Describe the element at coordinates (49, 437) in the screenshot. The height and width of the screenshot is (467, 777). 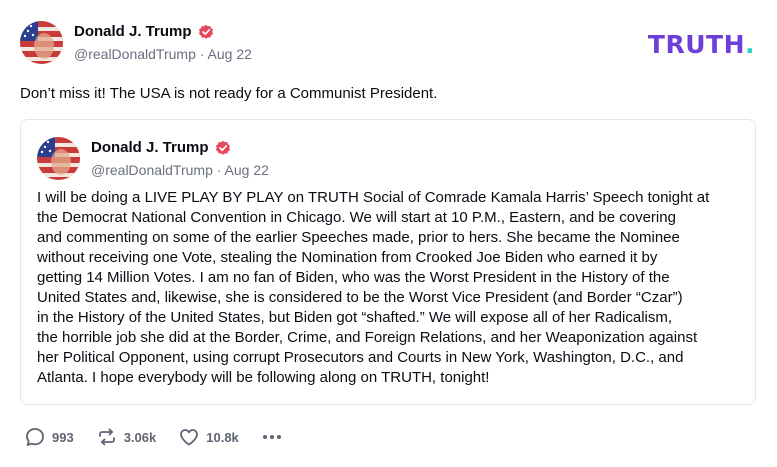
I see `reply-button: 993` at that location.